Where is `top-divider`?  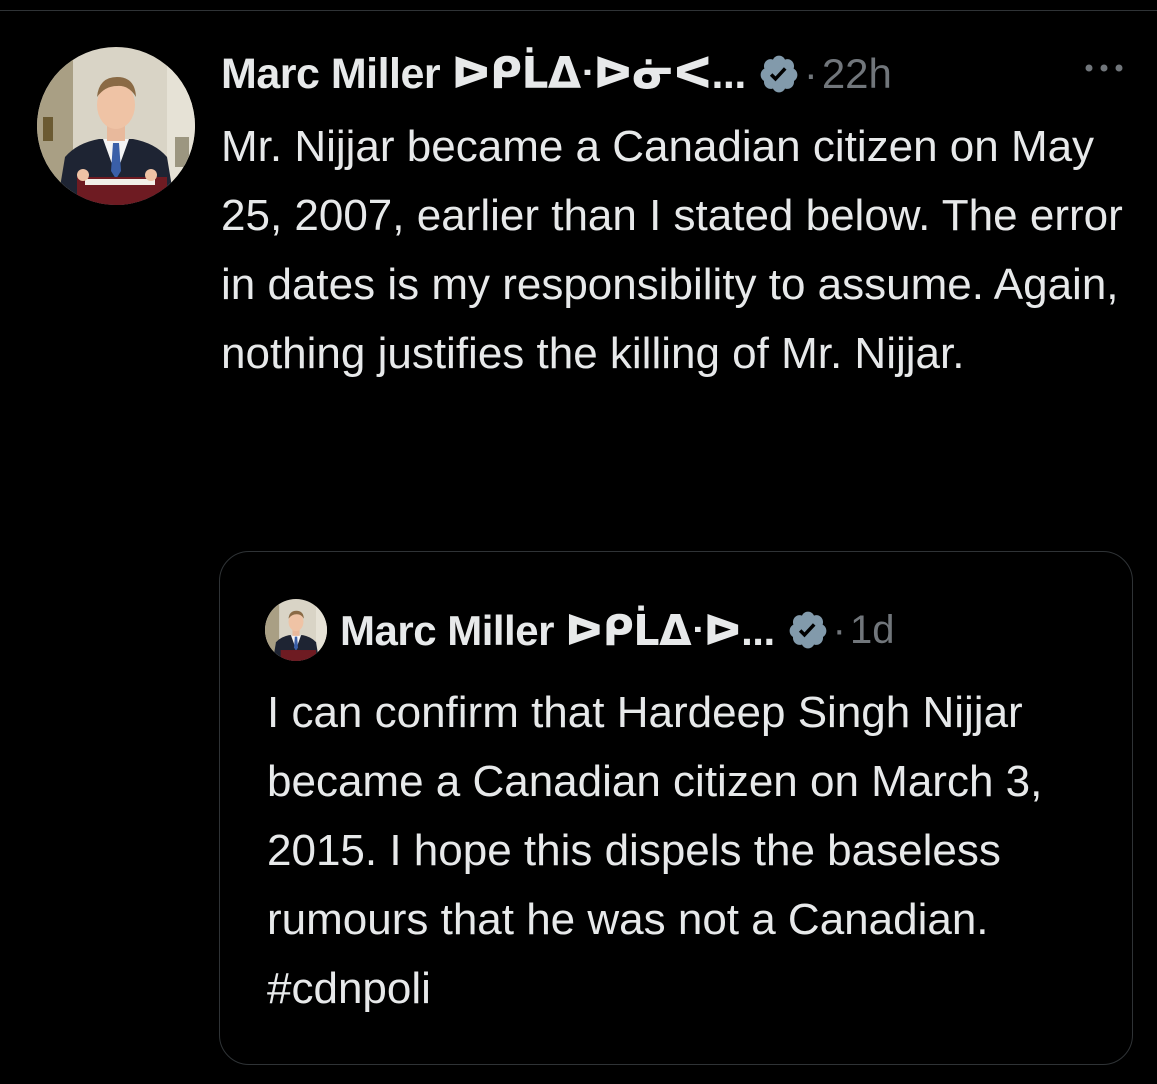
top-divider is located at coordinates (578, 10).